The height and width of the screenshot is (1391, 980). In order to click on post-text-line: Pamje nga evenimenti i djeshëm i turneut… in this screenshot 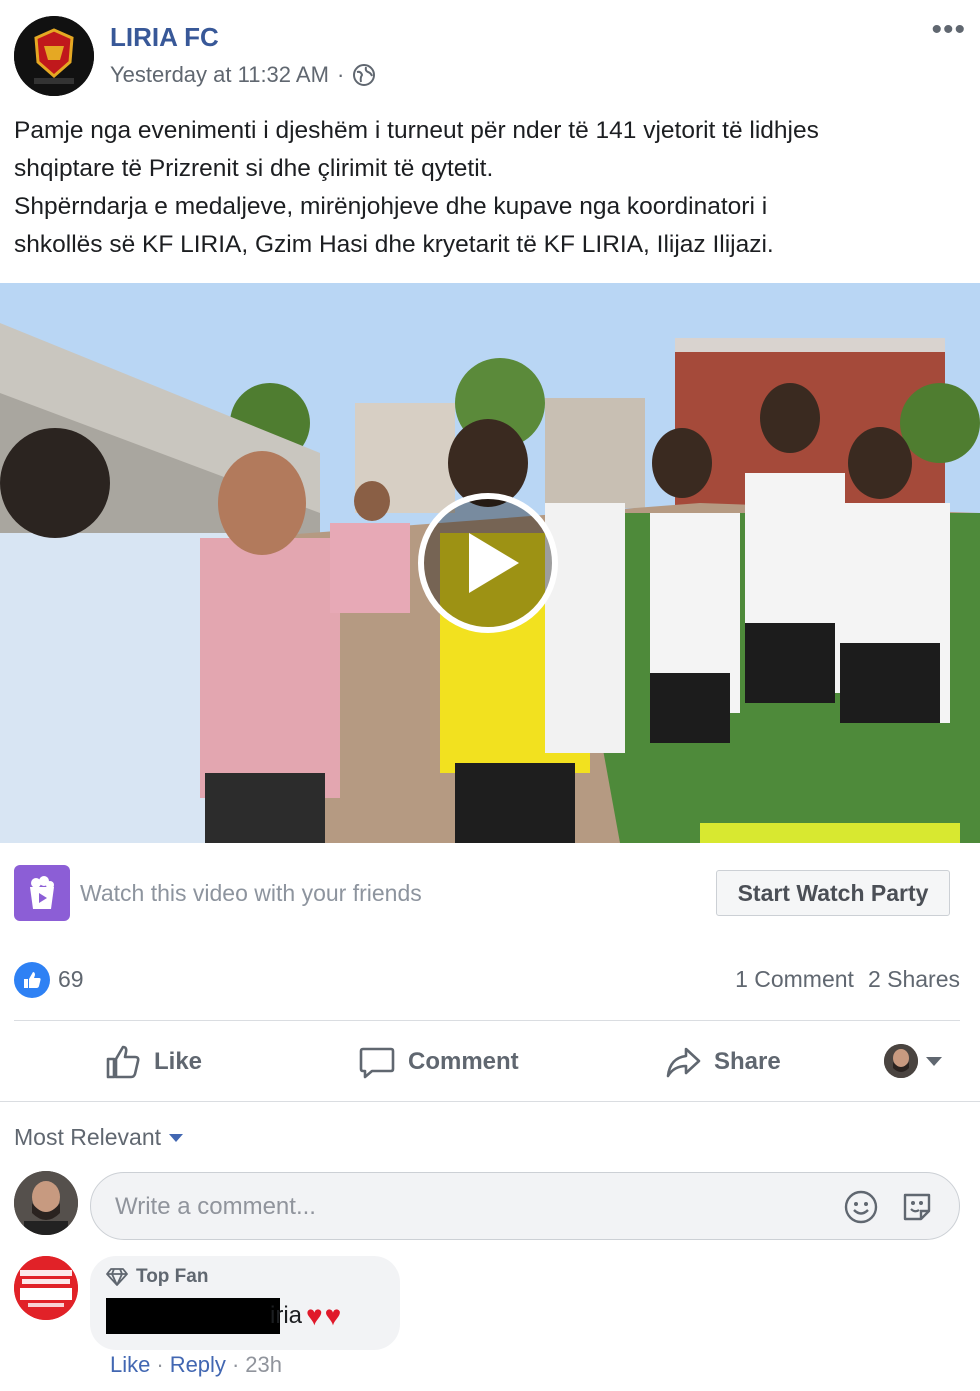, I will do `click(416, 130)`.